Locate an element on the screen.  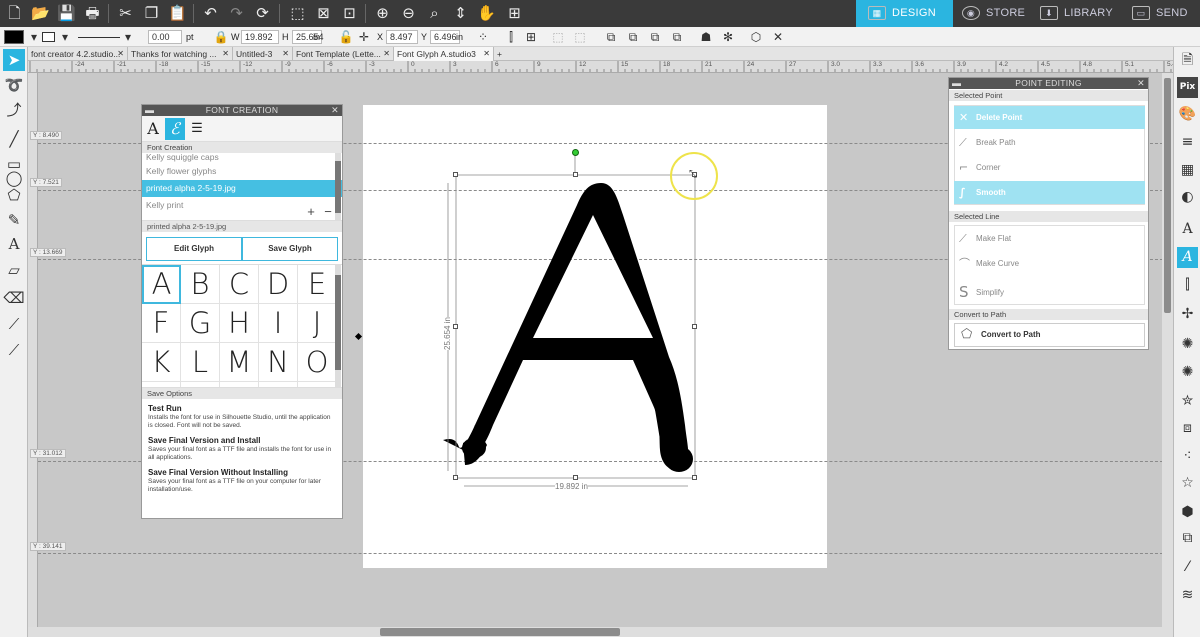
layers-icon: ⧉ is located at coordinates (1187, 538).